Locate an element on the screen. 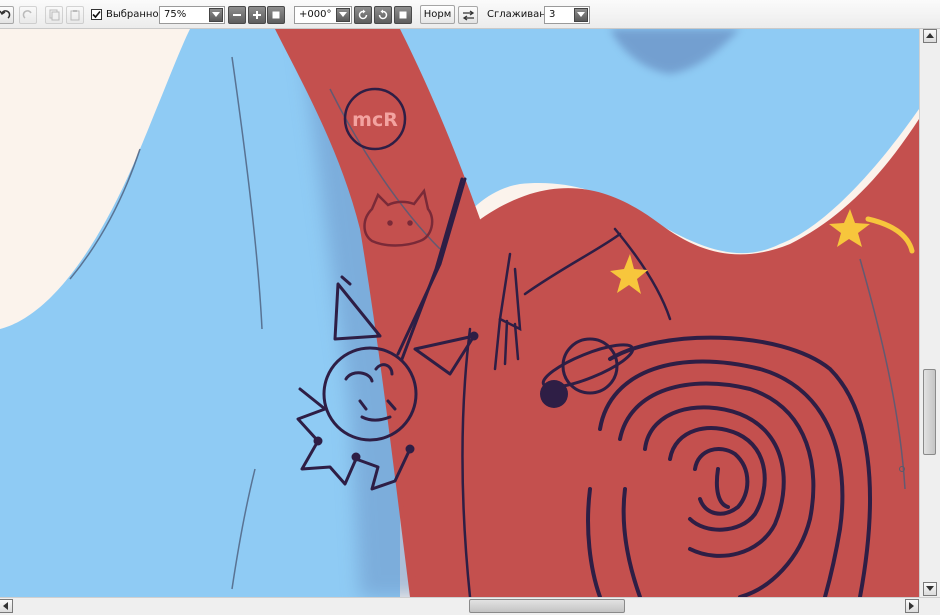  zoom-fit-button is located at coordinates (276, 15).